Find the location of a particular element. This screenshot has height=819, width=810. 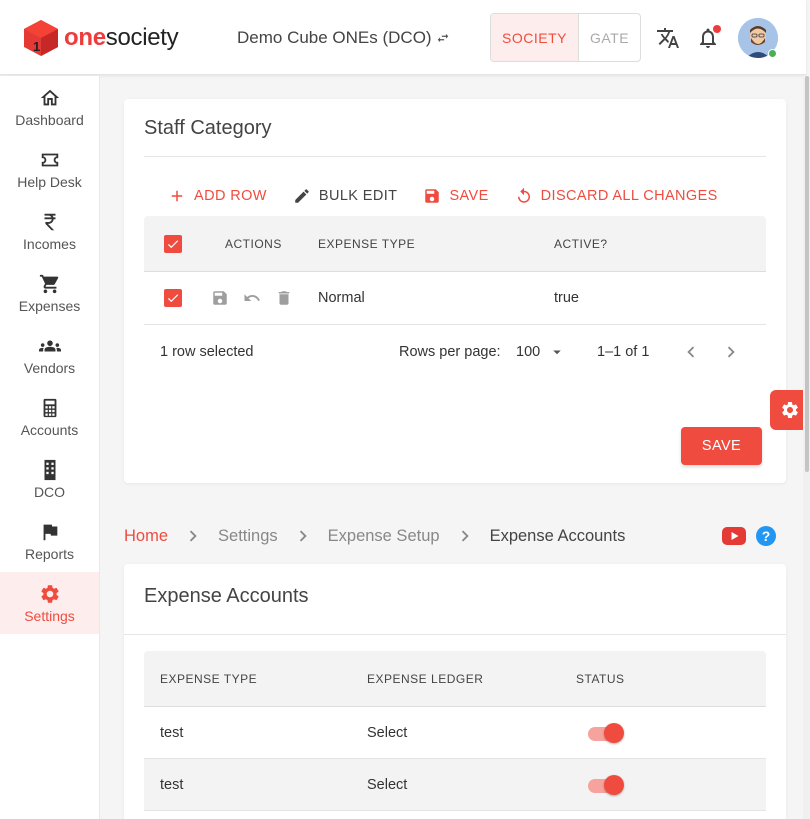

sidebar-item-label: Dashboard is located at coordinates (49, 119).